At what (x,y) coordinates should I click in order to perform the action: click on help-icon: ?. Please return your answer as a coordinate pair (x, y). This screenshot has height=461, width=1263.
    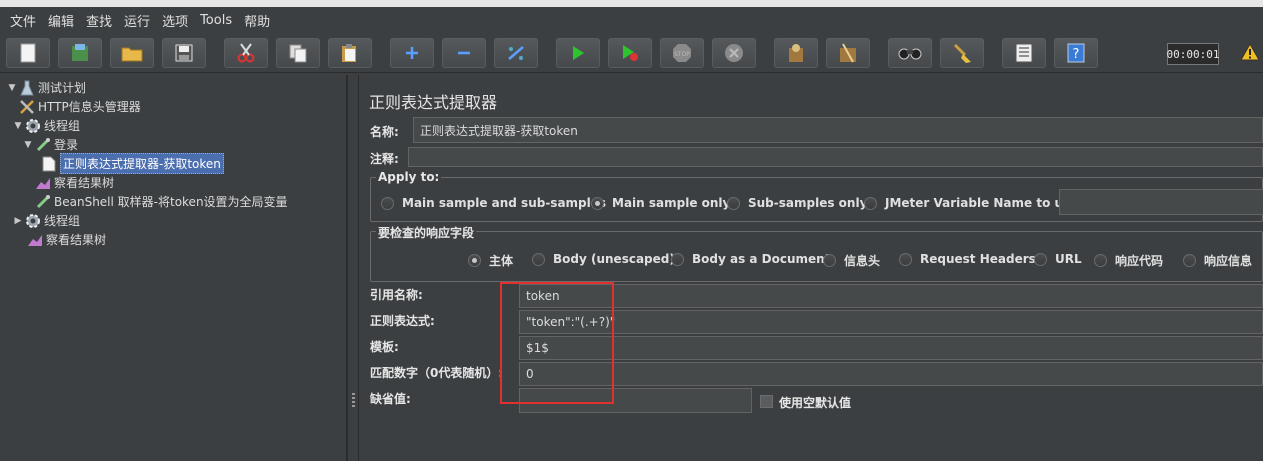
    Looking at the image, I should click on (1076, 53).